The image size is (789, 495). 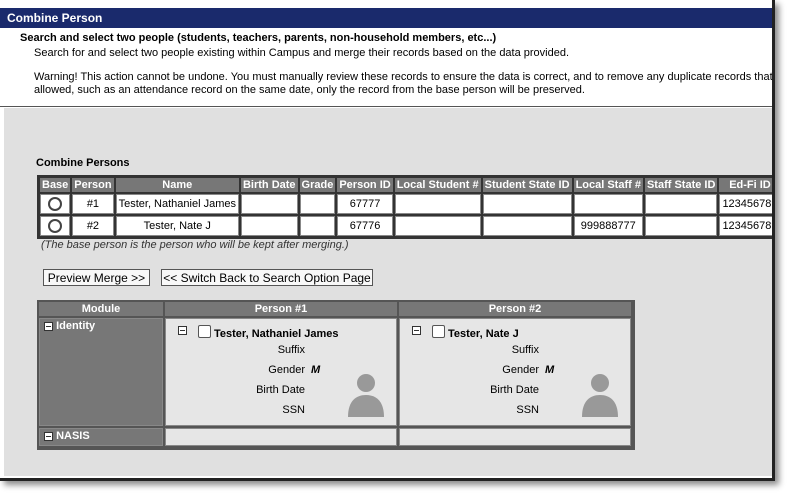 What do you see at coordinates (515, 437) in the screenshot?
I see `person-2-nasis-panel` at bounding box center [515, 437].